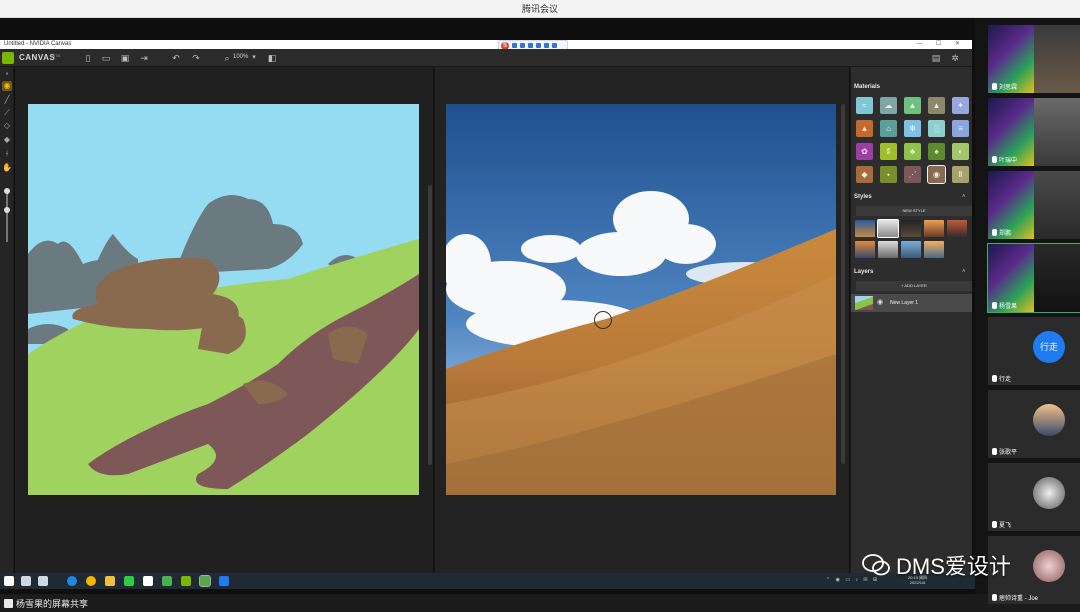 Image resolution: width=1080 pixels, height=612 pixels. What do you see at coordinates (205, 581) in the screenshot?
I see `canvas-app-icon` at bounding box center [205, 581].